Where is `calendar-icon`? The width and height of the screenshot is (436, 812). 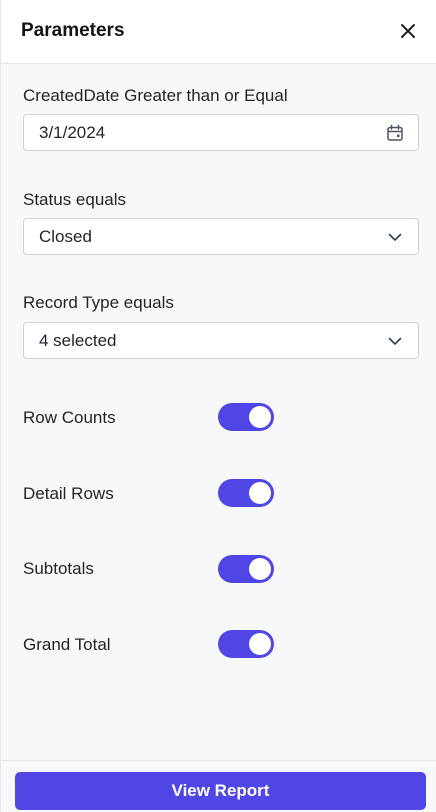 calendar-icon is located at coordinates (395, 133).